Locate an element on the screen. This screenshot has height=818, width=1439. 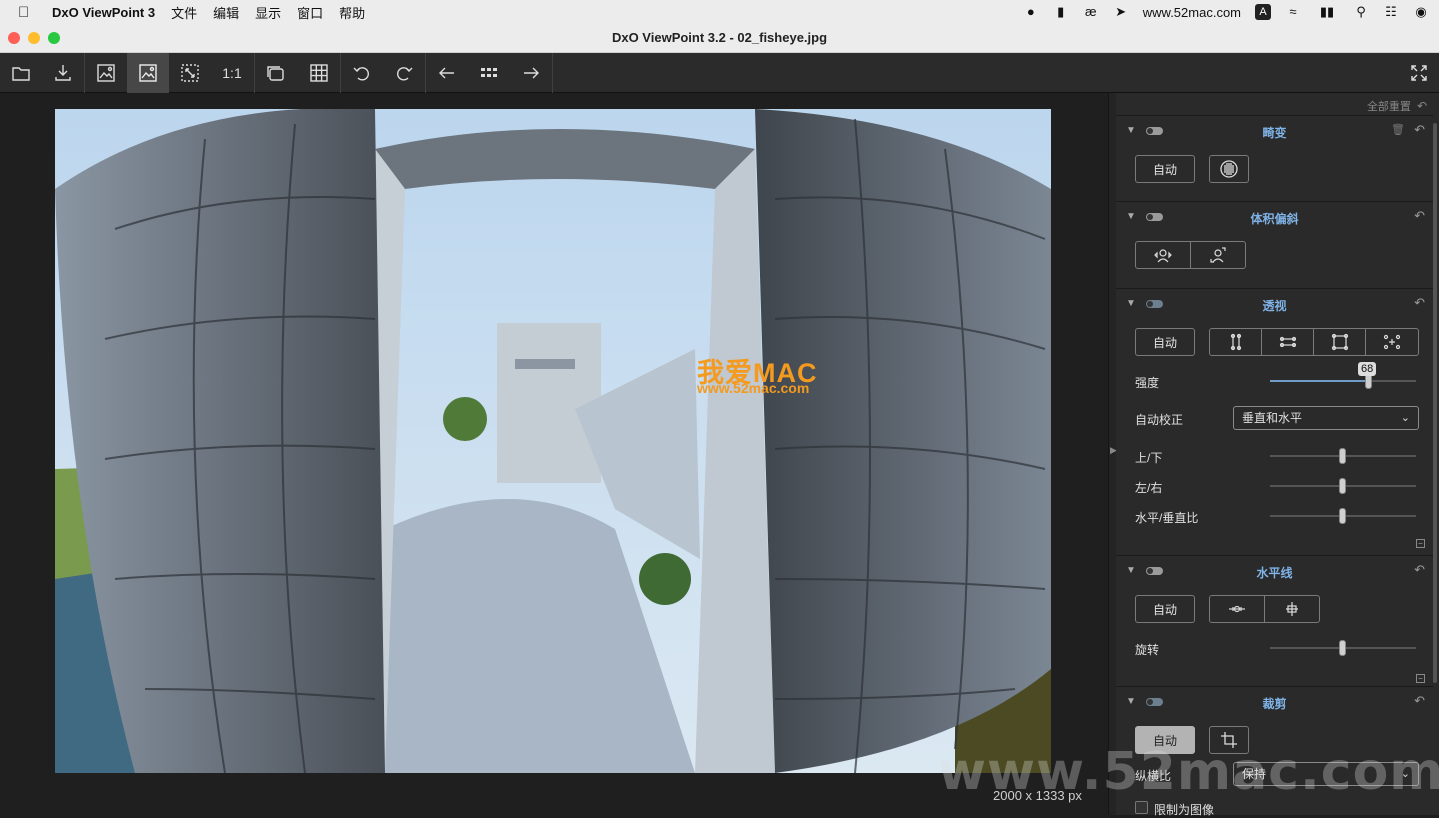
menu-app-name: DxO ViewPoint 3 is located at coordinates (103, 12).